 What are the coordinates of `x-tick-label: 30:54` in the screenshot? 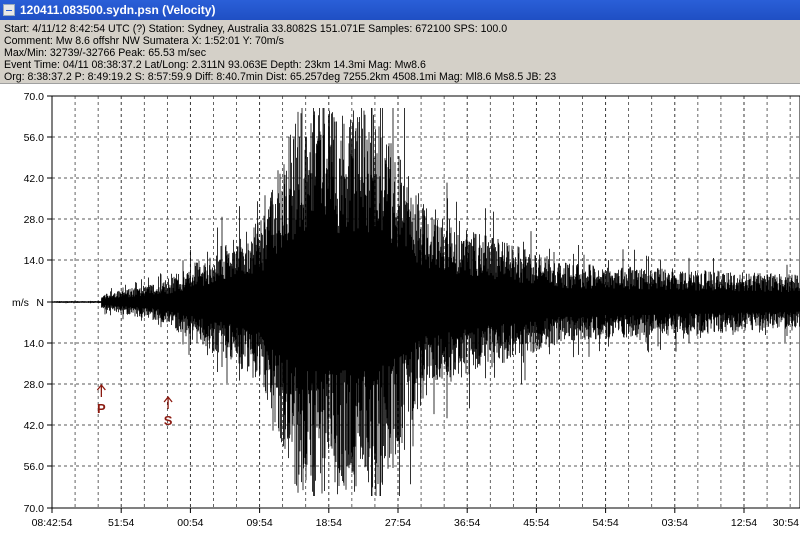 It's located at (786, 523).